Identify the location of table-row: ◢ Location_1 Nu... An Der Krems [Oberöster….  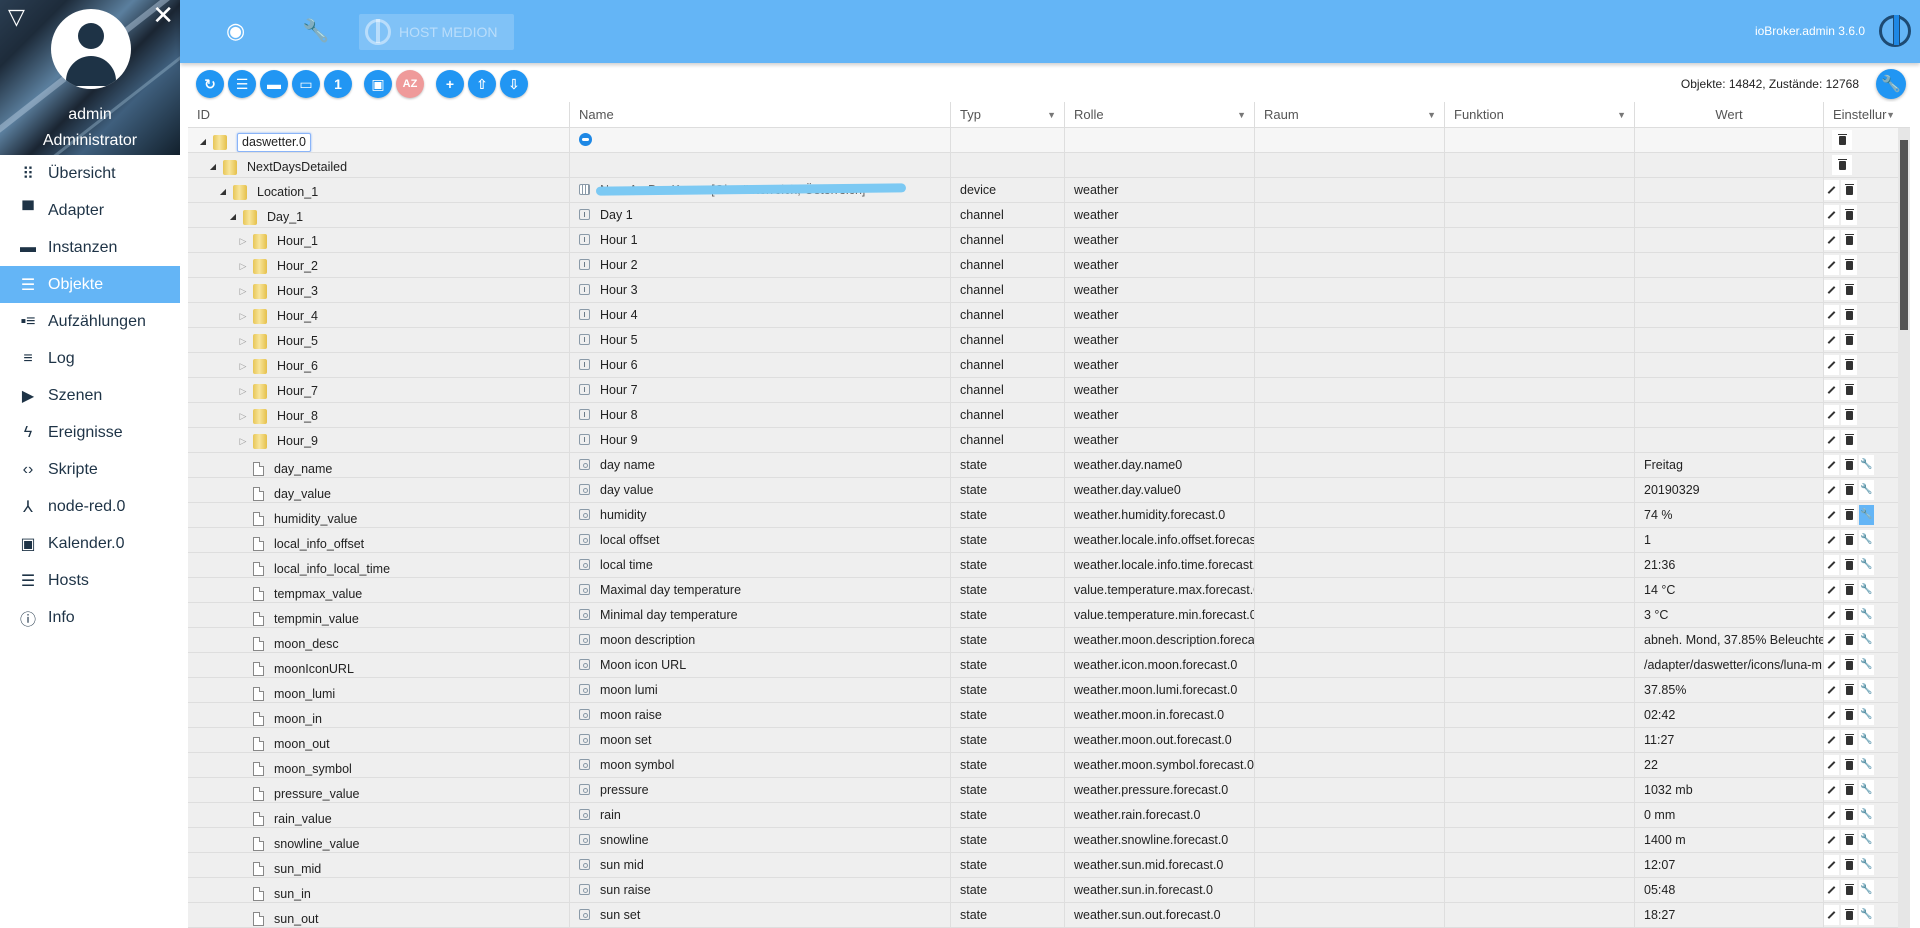
(1049, 190).